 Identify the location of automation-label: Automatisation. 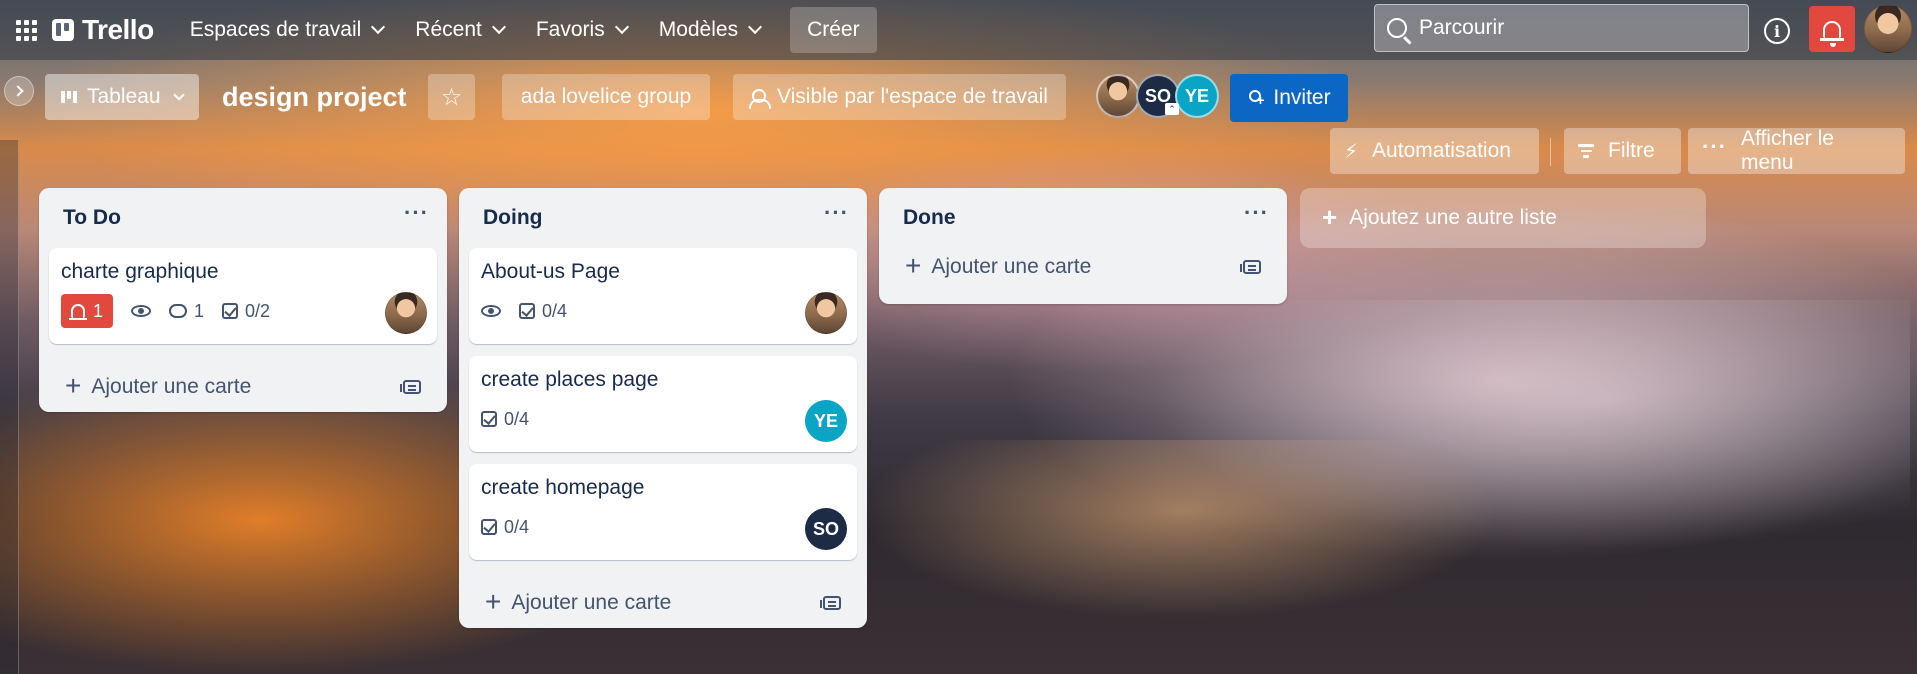
(1441, 150).